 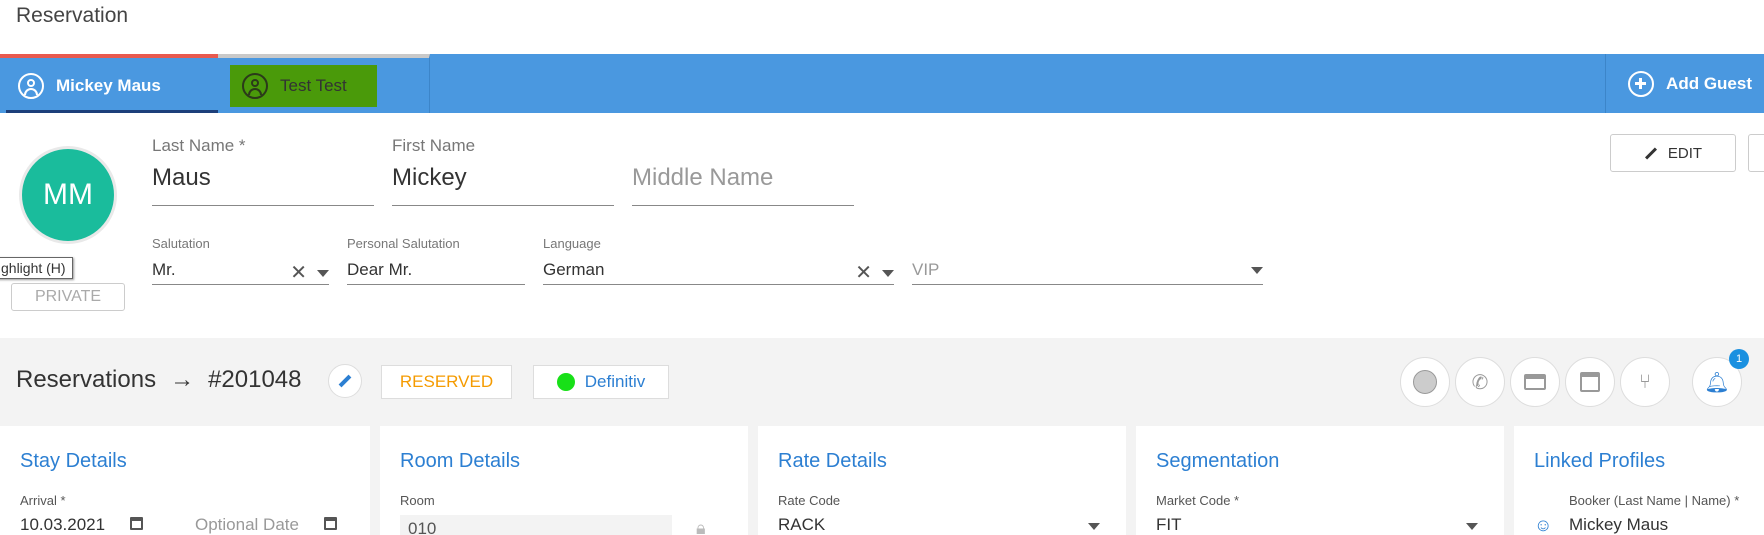 What do you see at coordinates (1709, 83) in the screenshot?
I see `add-guest-label: Add Guest` at bounding box center [1709, 83].